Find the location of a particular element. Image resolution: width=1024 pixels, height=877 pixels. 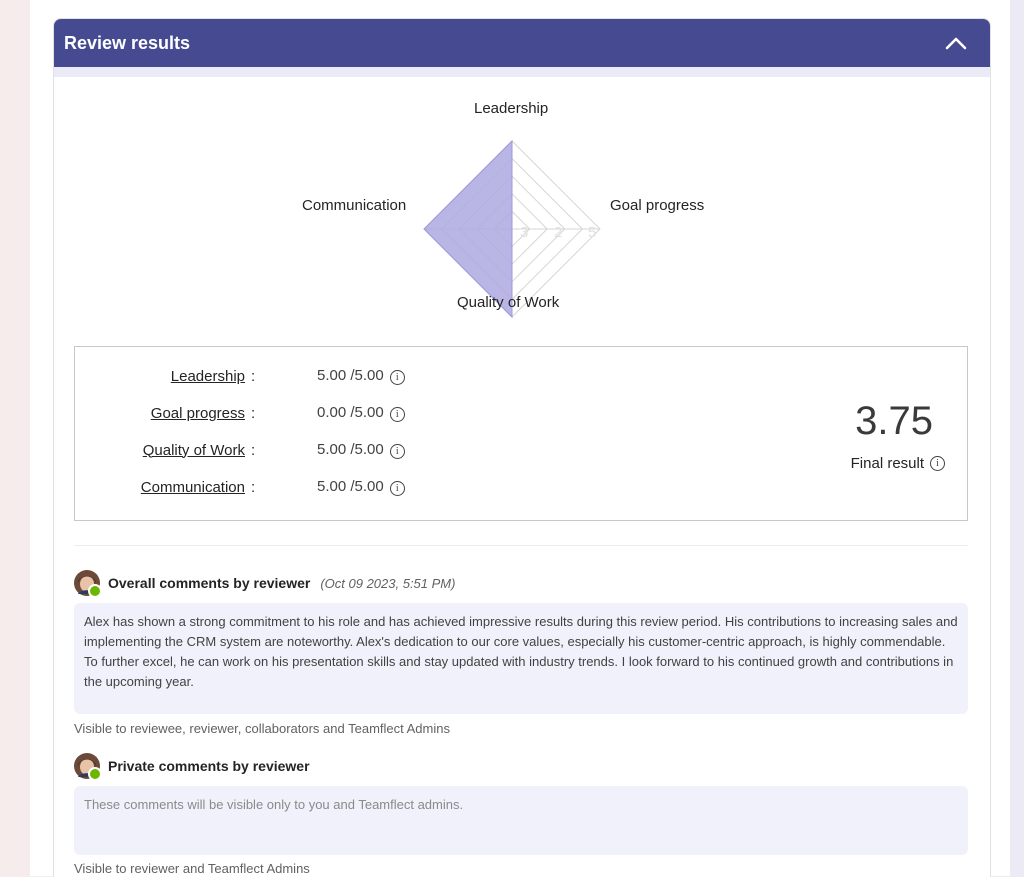

overall-comment-timestamp: (Oct 09 2023, 5:51 PM) is located at coordinates (388, 583).